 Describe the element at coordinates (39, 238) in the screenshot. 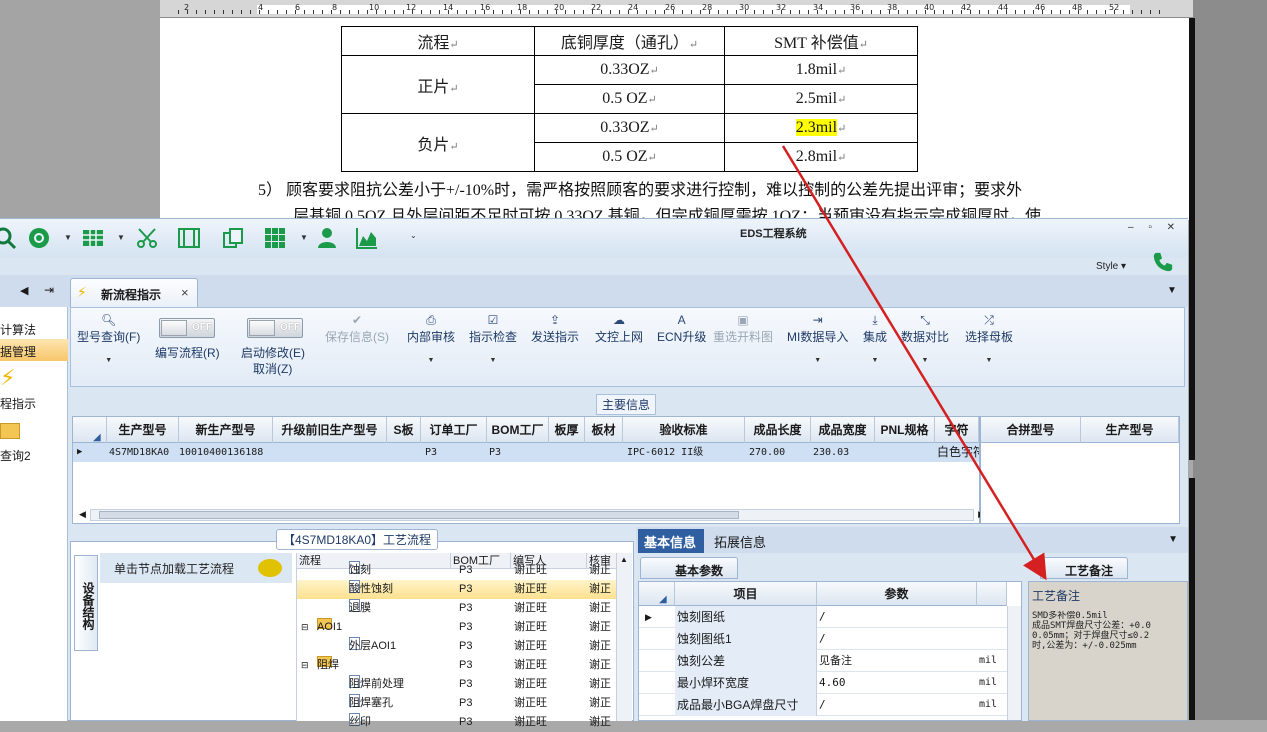

I see `lifebuoy-icon` at that location.